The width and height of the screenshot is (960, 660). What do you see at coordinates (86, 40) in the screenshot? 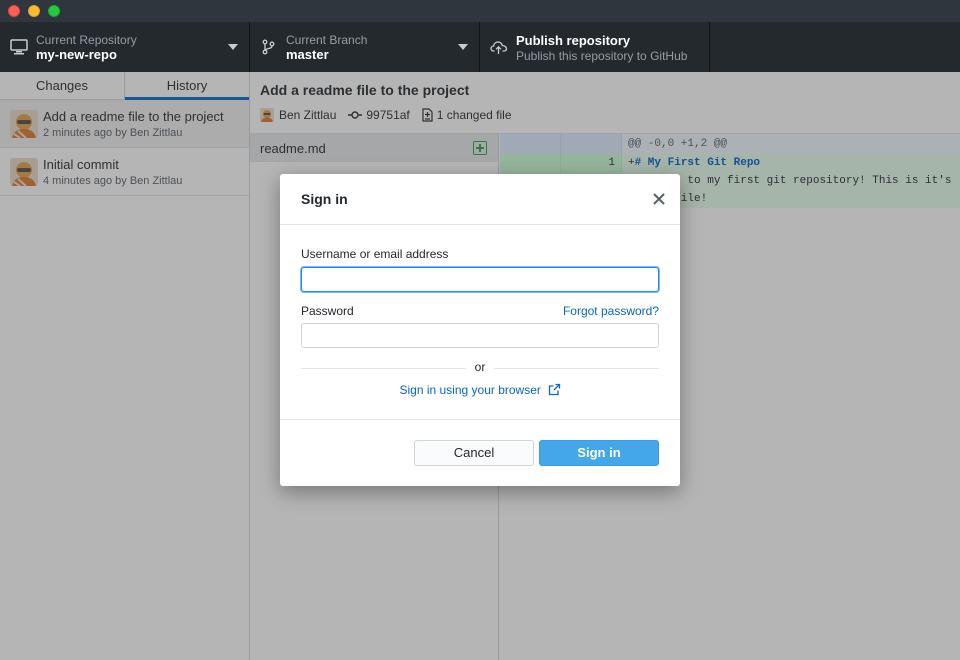
I see `current-repository-label: Current Repository` at bounding box center [86, 40].